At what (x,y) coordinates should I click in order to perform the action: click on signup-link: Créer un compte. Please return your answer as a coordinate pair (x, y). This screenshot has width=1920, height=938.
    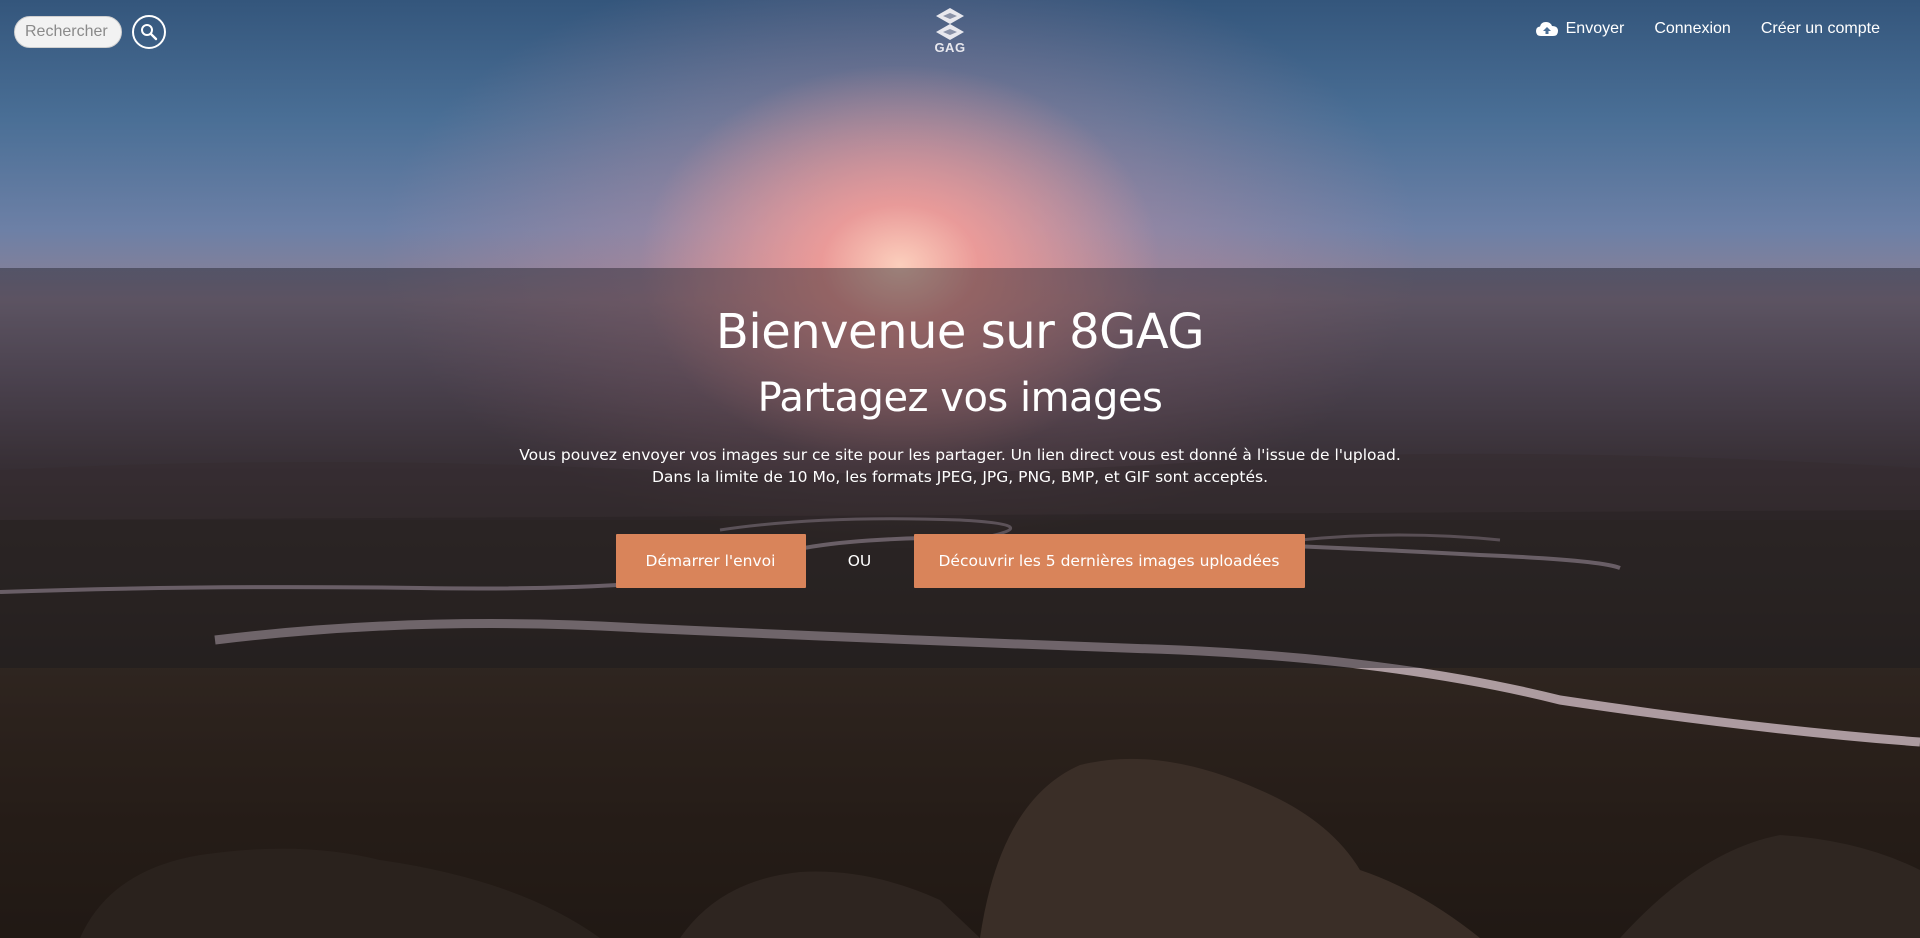
    Looking at the image, I should click on (1820, 29).